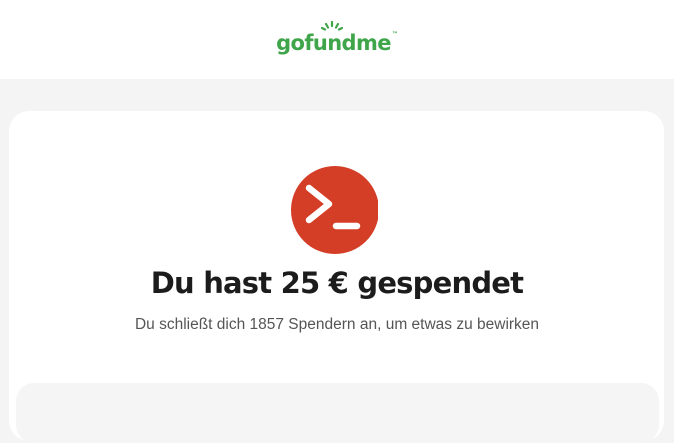 The image size is (674, 443). I want to click on terminal-prompt-icon, so click(333, 207).